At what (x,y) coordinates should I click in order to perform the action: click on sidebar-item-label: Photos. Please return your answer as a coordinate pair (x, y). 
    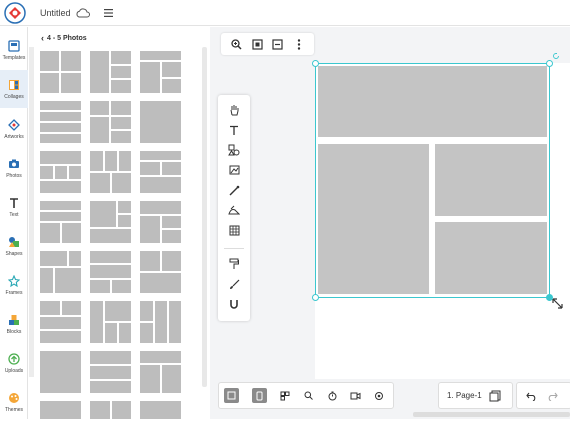
    Looking at the image, I should click on (14, 175).